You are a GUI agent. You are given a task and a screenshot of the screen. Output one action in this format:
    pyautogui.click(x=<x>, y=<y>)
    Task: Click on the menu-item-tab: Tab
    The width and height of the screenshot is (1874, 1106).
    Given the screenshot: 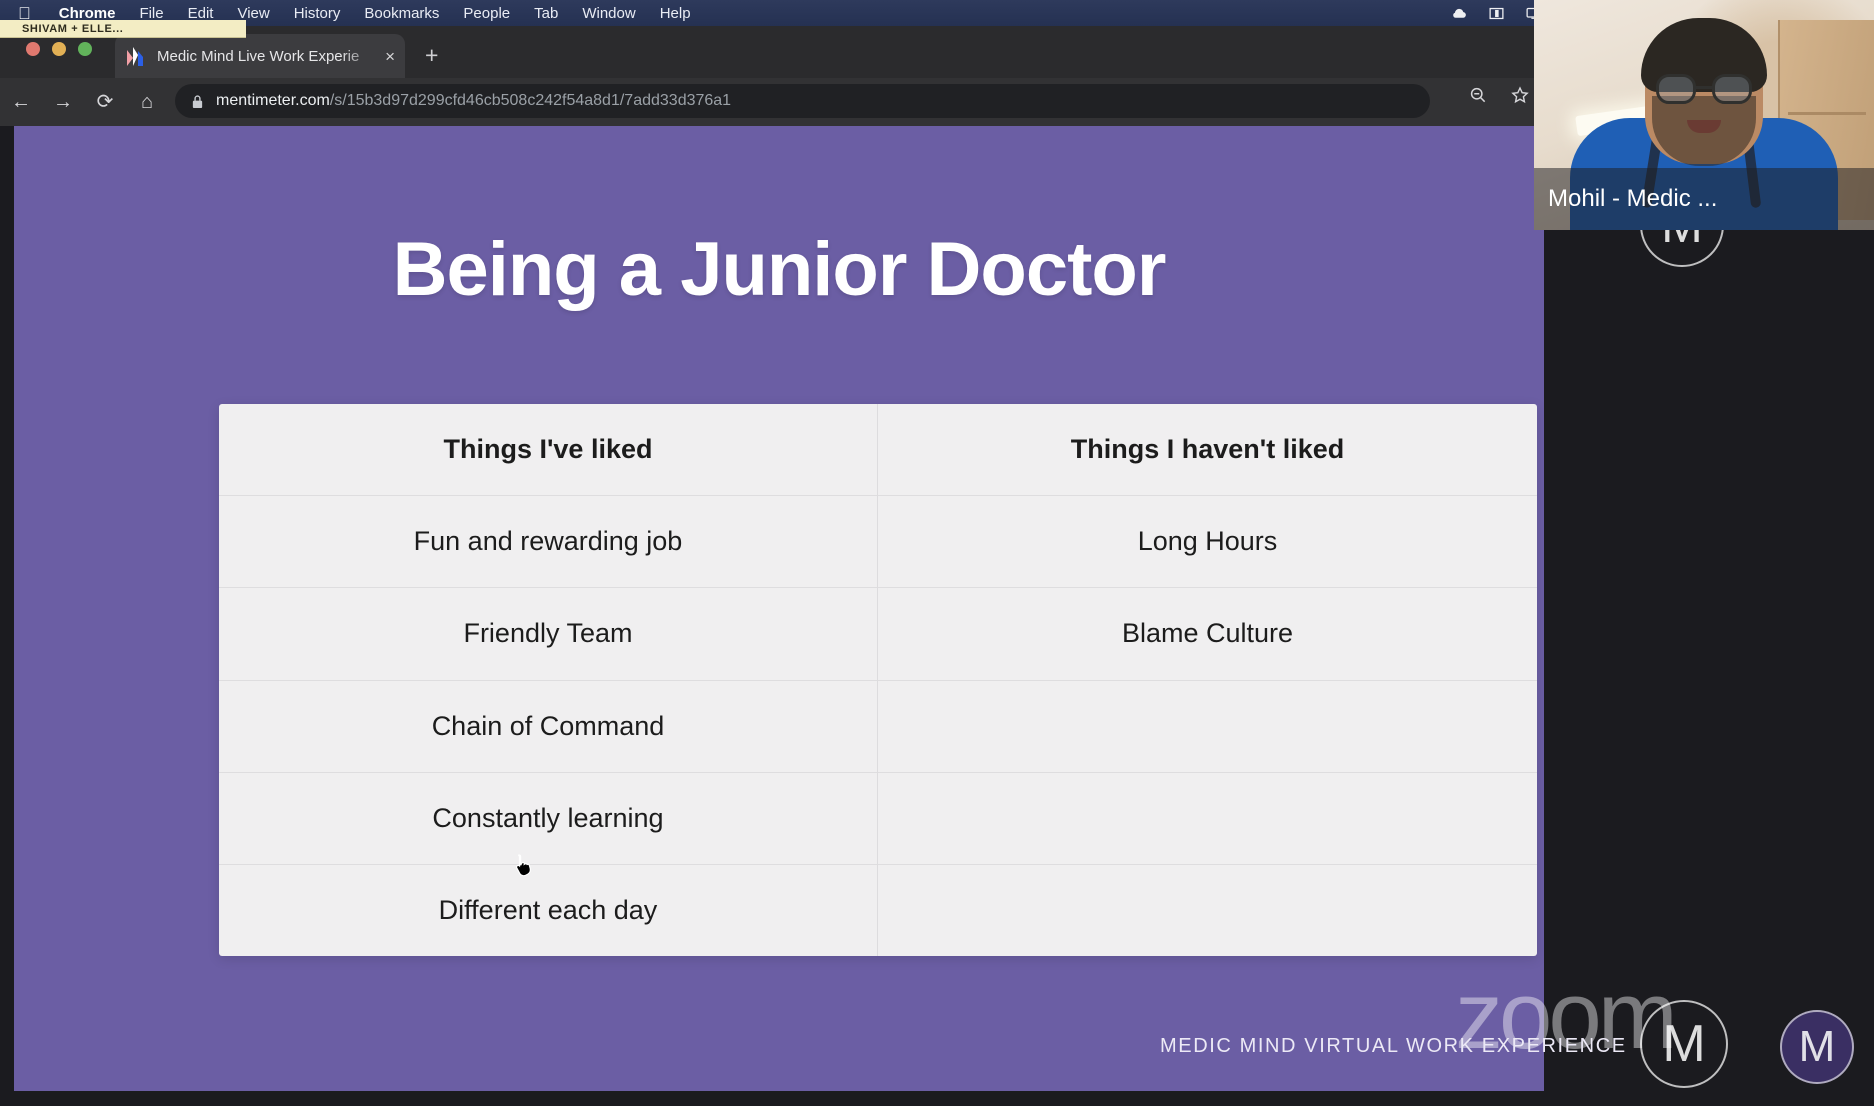 What is the action you would take?
    pyautogui.click(x=546, y=13)
    